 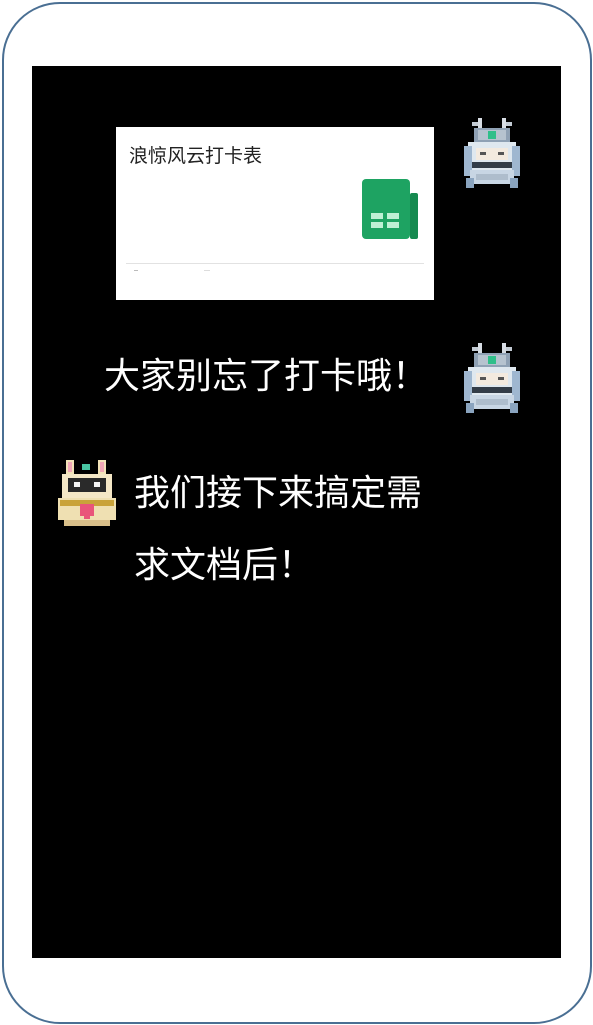 I want to click on card-title: 浪惊风云打卡表, so click(x=196, y=156).